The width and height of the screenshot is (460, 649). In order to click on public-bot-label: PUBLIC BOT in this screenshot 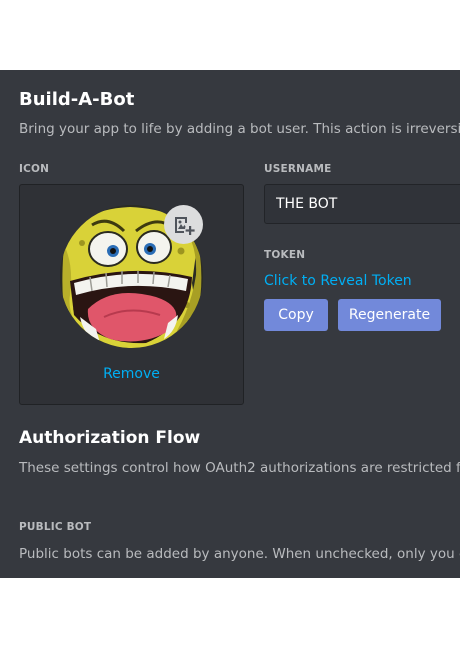, I will do `click(55, 527)`.